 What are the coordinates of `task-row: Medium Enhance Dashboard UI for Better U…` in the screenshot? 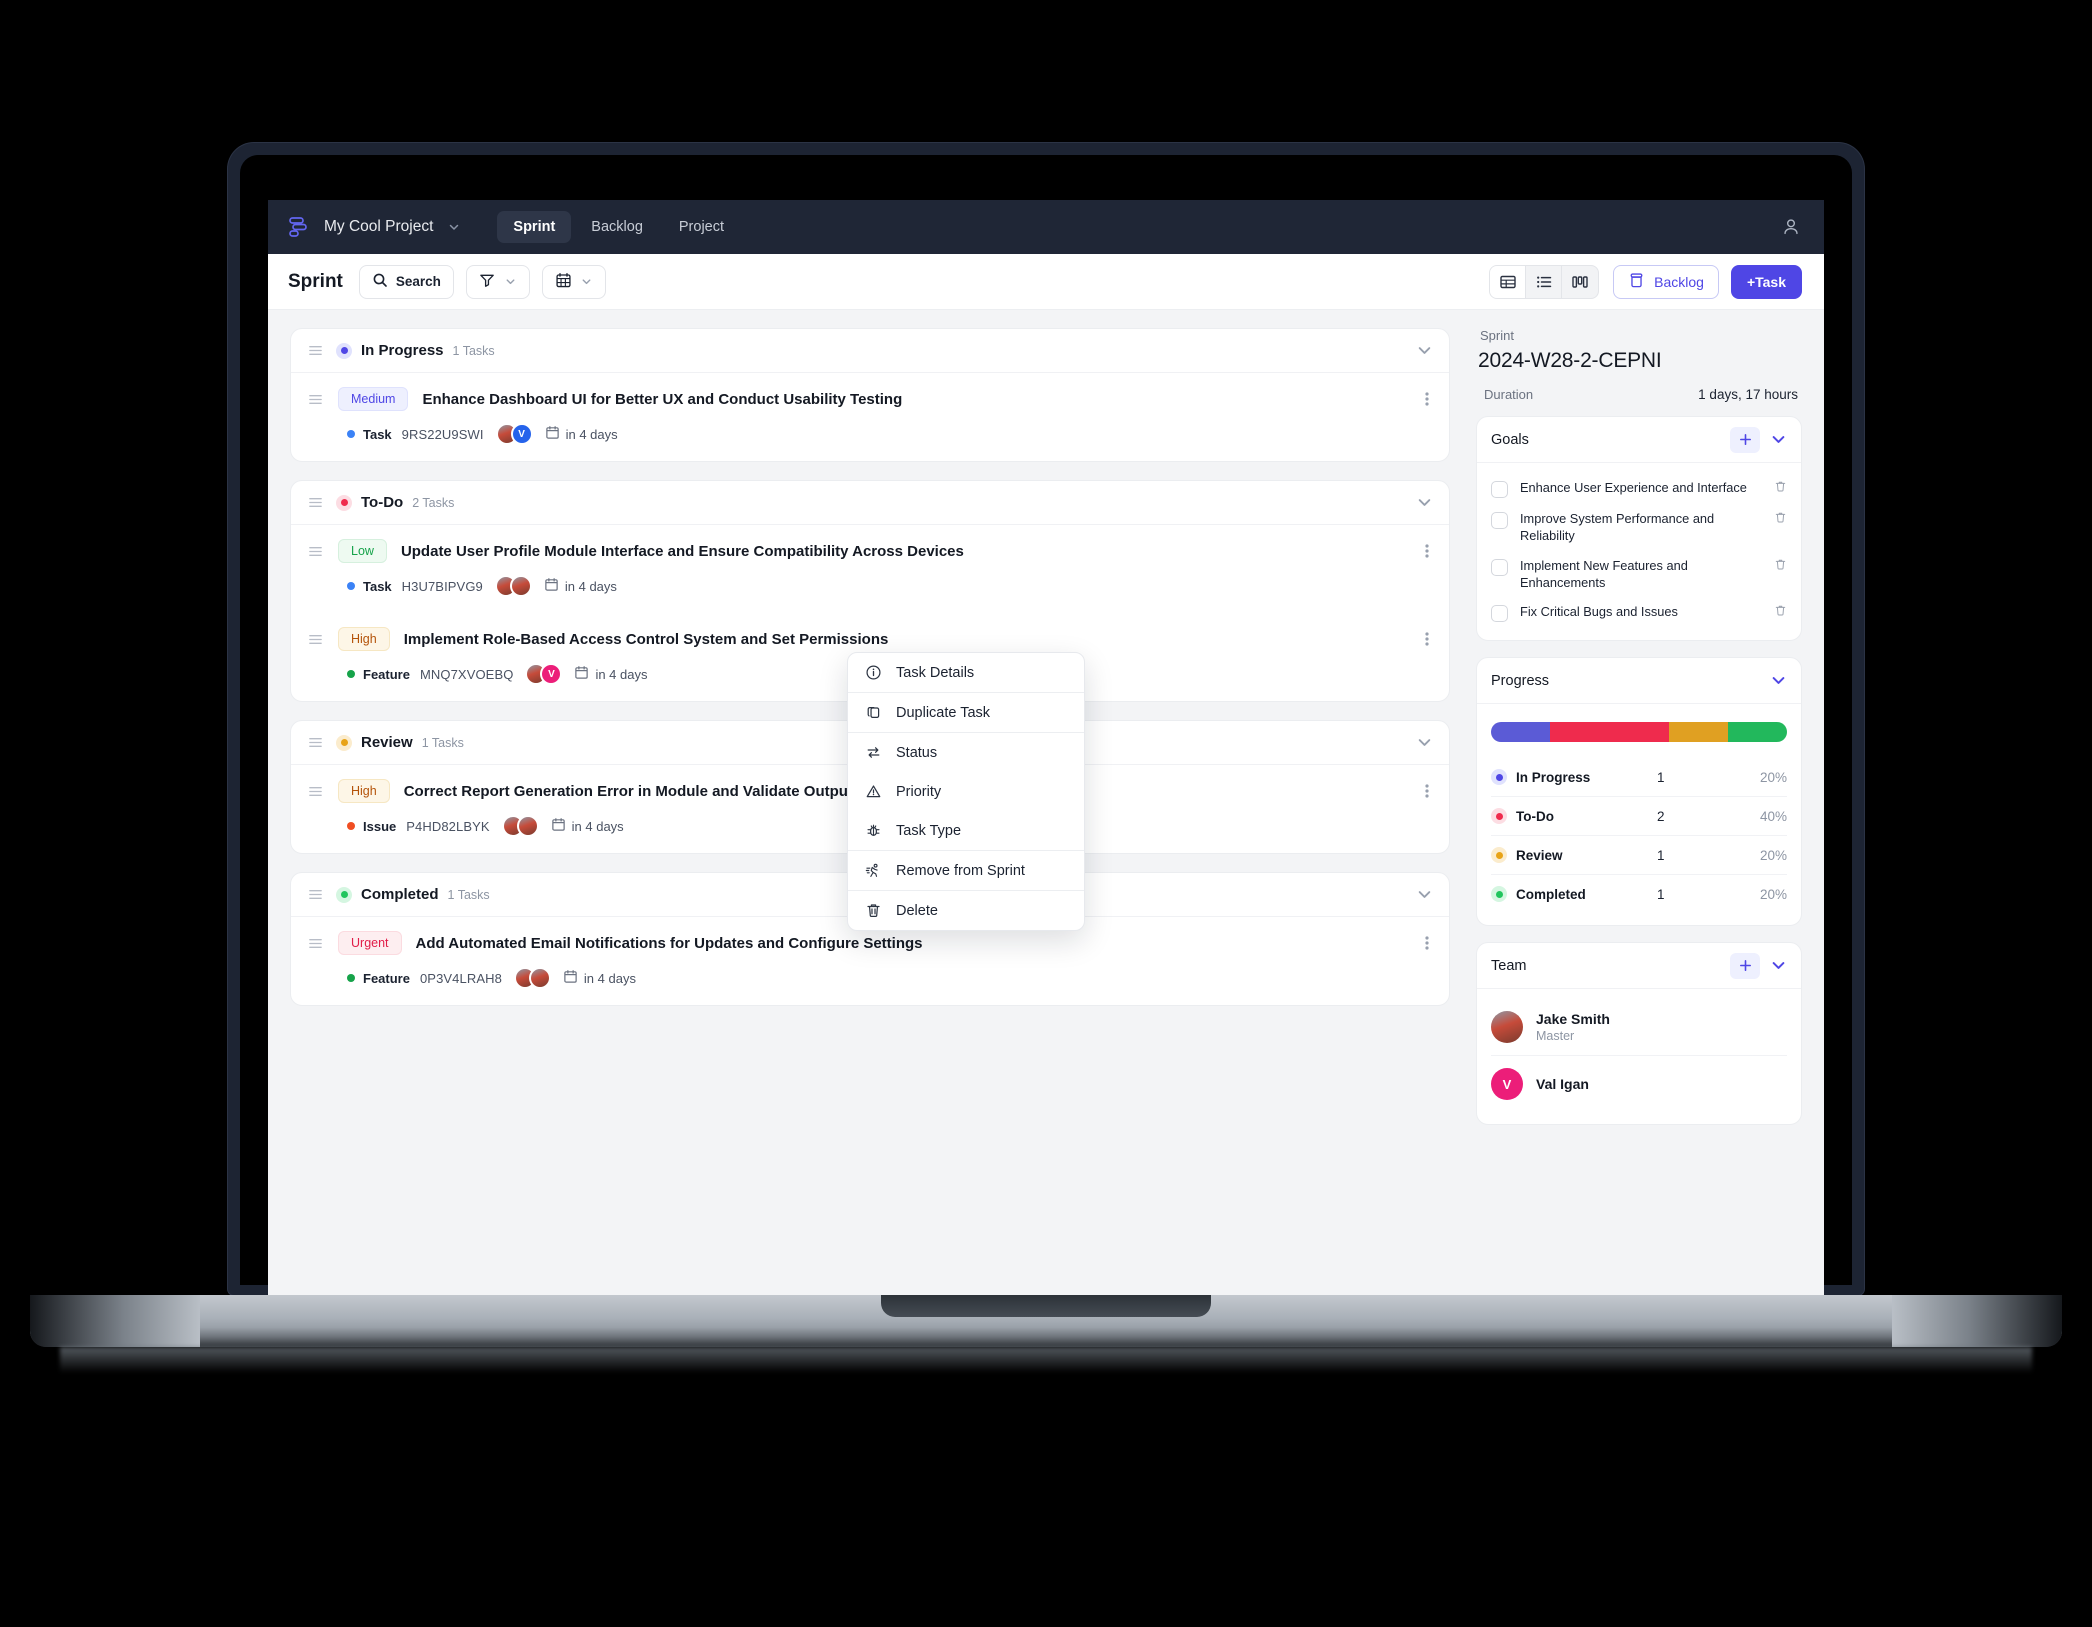 It's located at (870, 417).